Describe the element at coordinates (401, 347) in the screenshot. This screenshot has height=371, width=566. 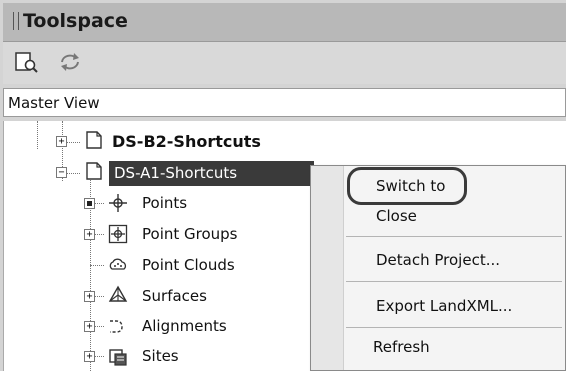
I see `menu-item-refresh: Refresh` at that location.